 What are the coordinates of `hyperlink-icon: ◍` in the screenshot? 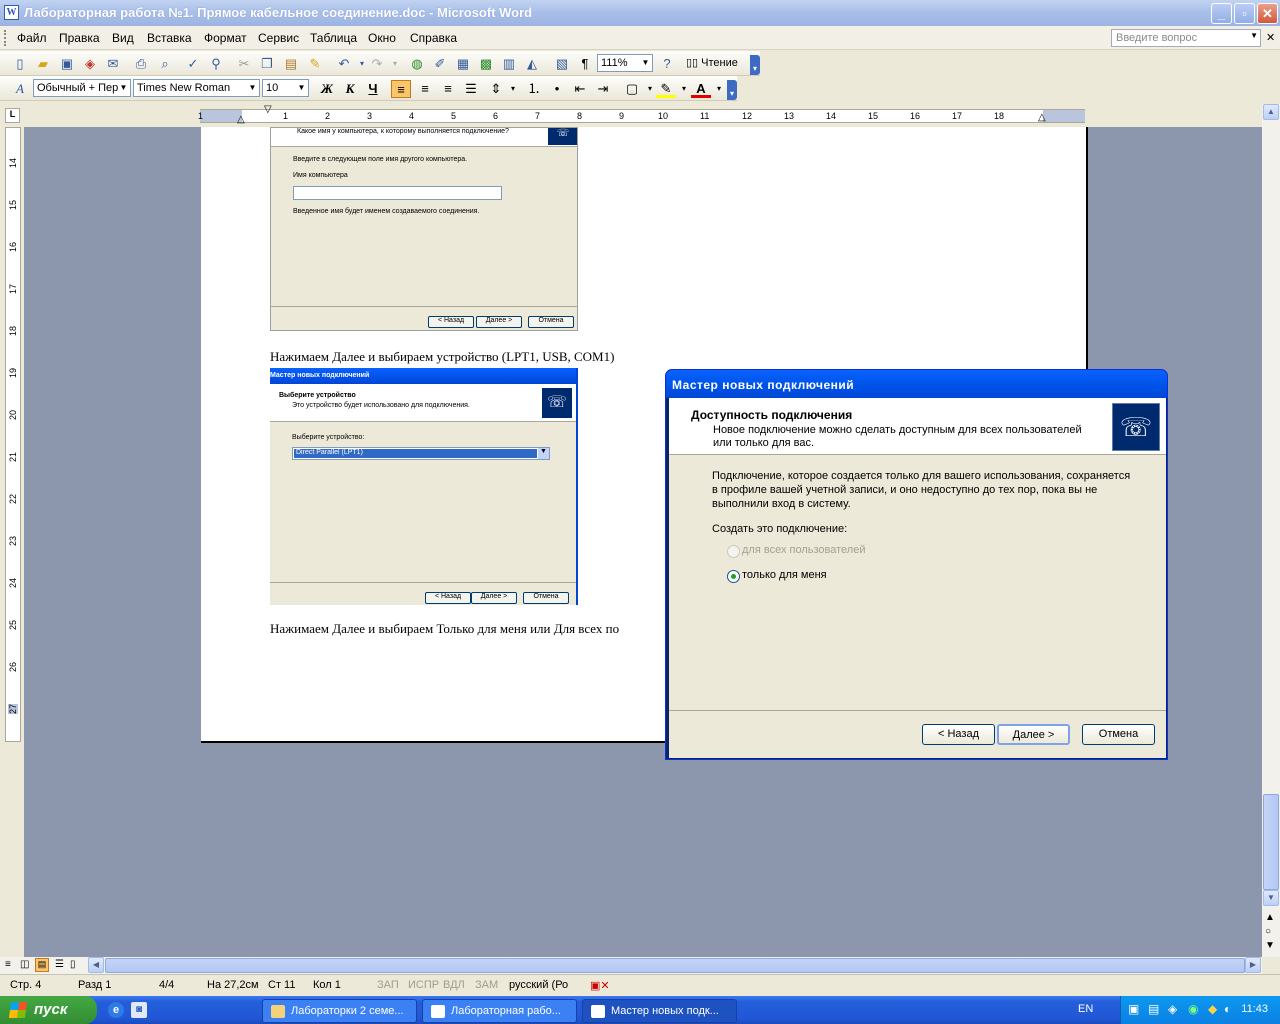 It's located at (417, 64).